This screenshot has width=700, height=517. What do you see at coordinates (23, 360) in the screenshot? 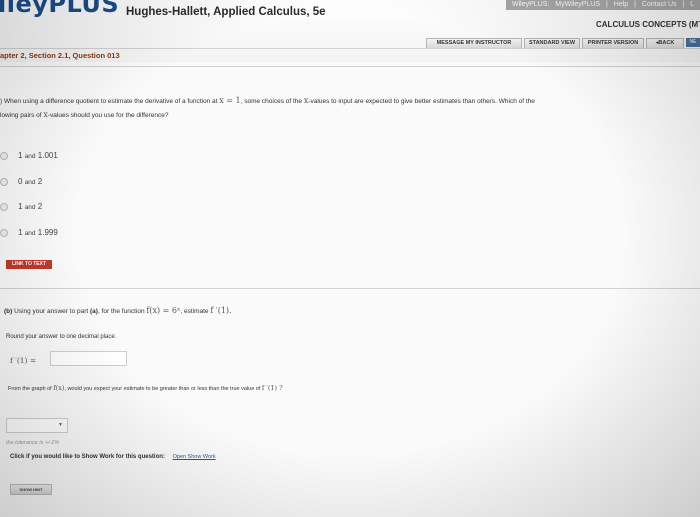
I see `fprime-label: f ′(1) =` at bounding box center [23, 360].